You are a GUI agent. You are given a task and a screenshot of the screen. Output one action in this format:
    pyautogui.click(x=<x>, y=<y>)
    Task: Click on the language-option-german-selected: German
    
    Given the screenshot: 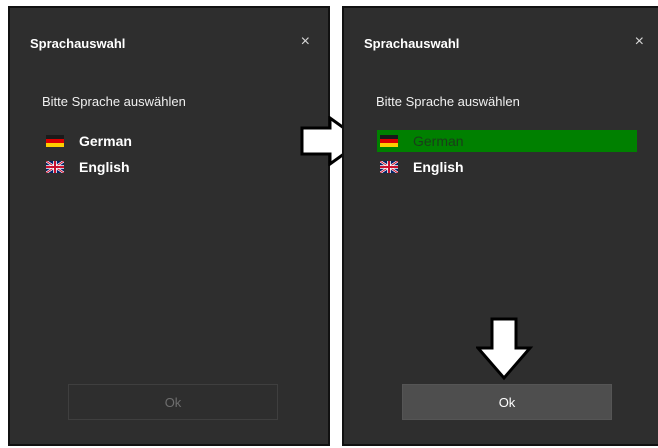 What is the action you would take?
    pyautogui.click(x=507, y=141)
    